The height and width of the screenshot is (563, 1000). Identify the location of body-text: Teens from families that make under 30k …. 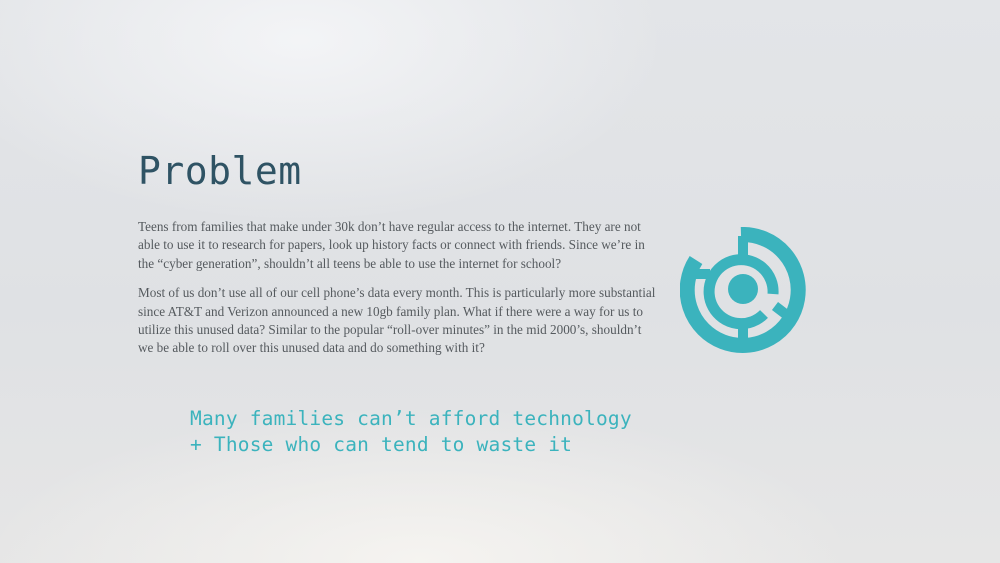
(398, 293).